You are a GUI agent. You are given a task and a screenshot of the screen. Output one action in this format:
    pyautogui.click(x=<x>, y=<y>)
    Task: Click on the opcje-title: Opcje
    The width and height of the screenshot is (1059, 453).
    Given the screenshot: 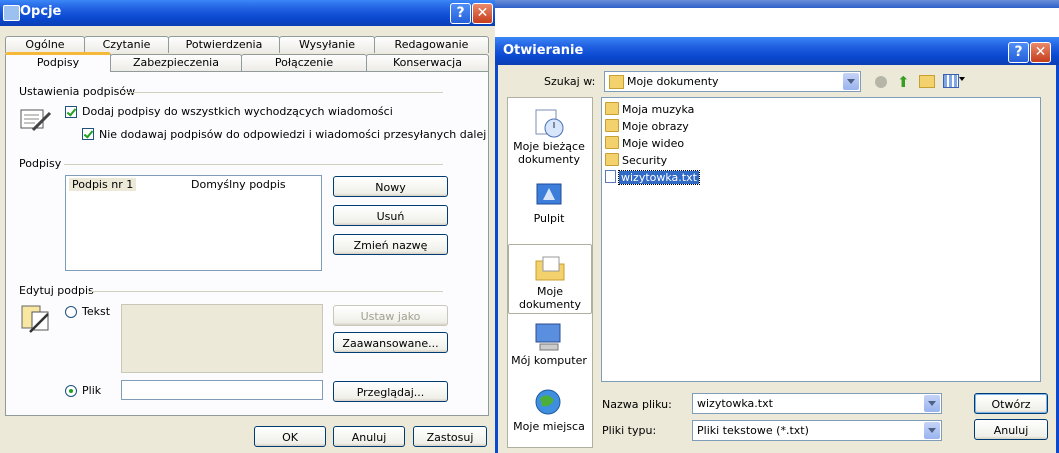 What is the action you would take?
    pyautogui.click(x=41, y=11)
    